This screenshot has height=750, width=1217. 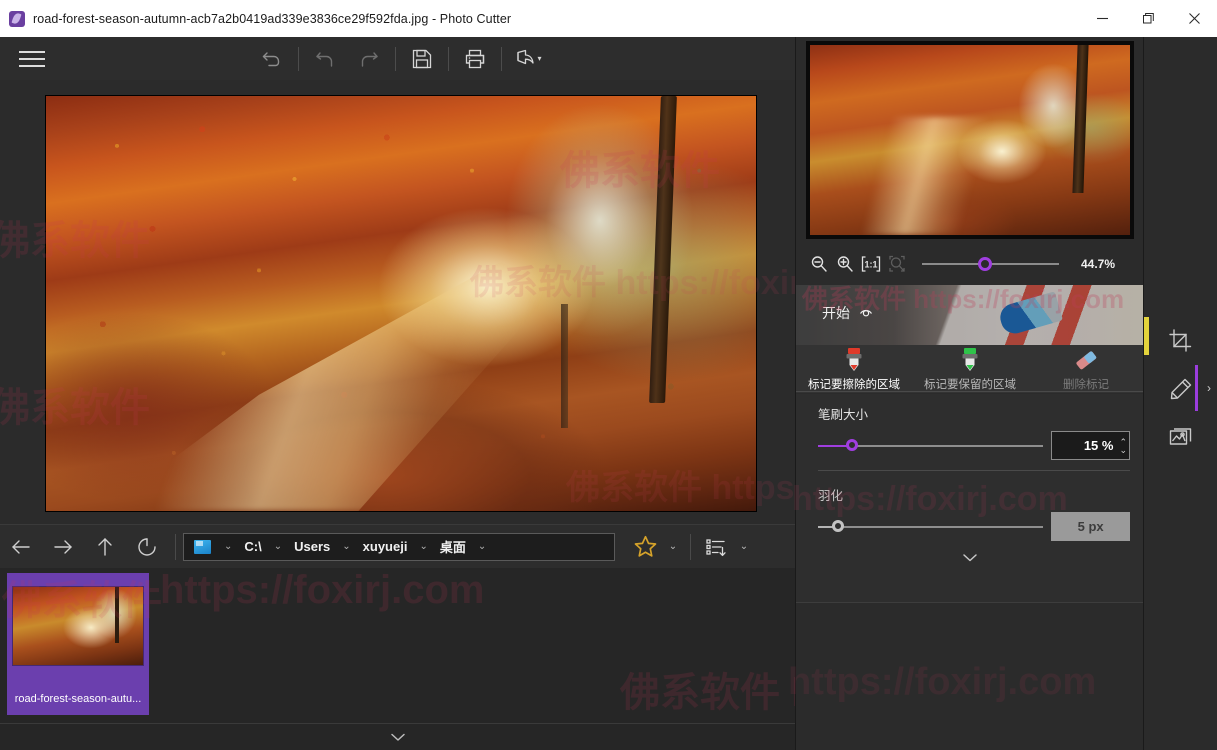 What do you see at coordinates (852, 444) in the screenshot?
I see `brush-size-slider-handle` at bounding box center [852, 444].